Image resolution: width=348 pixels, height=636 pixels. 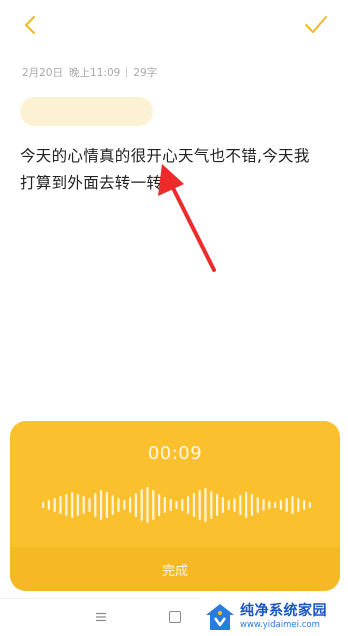 What do you see at coordinates (43, 72) in the screenshot?
I see `note-date: 2月20日` at bounding box center [43, 72].